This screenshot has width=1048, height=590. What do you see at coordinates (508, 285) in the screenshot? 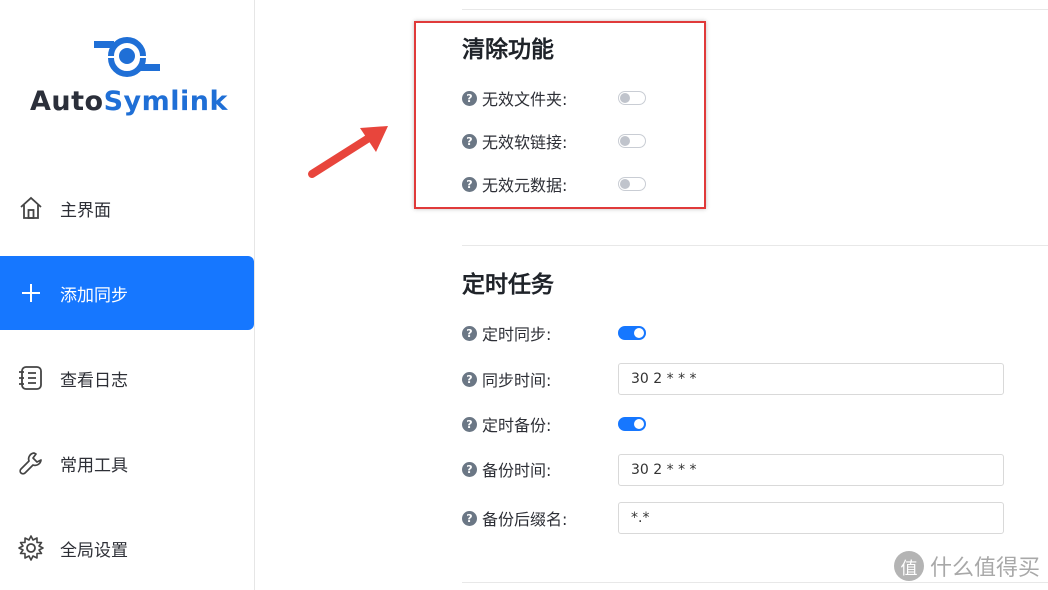
I see `schedule-section-title: 定时任务` at bounding box center [508, 285].